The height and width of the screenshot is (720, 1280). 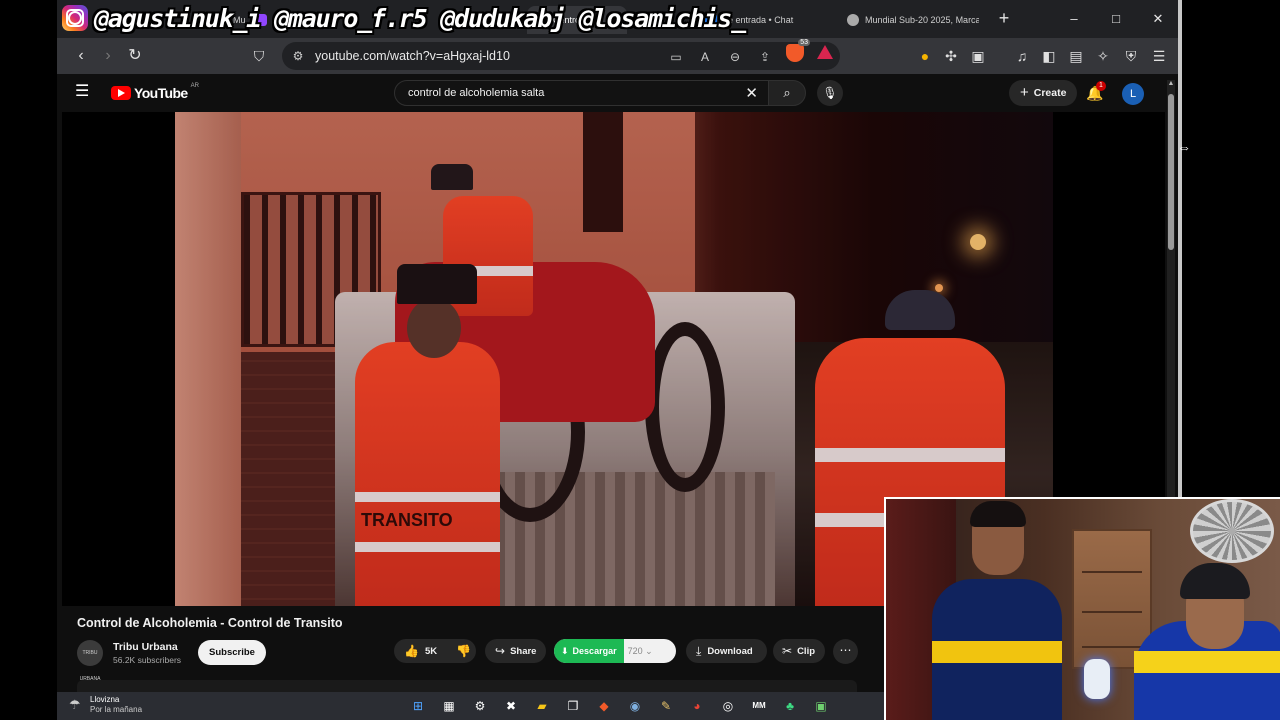 I want to click on description-box, so click(x=467, y=686).